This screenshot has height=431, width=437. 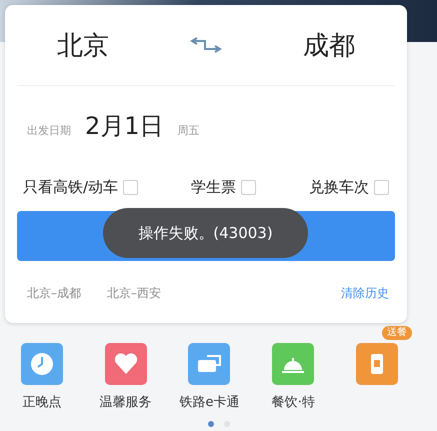 What do you see at coordinates (42, 402) in the screenshot?
I see `service-label: 正晚点` at bounding box center [42, 402].